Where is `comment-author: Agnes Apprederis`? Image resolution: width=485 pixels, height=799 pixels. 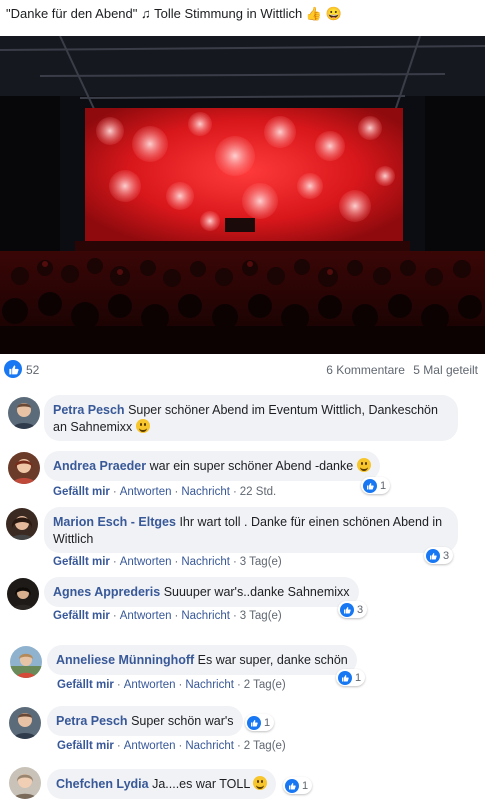
comment-author: Agnes Apprederis is located at coordinates (106, 592).